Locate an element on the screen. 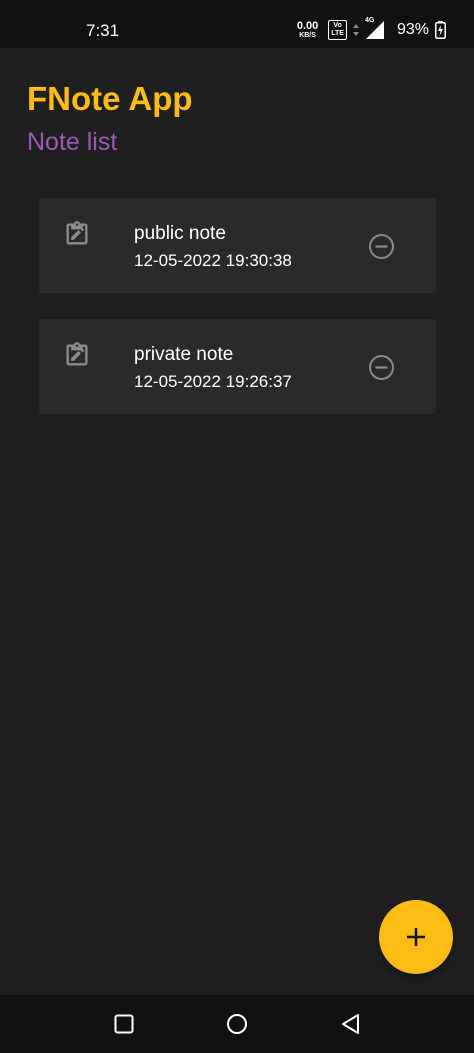  network-speed-unit: KB/S is located at coordinates (307, 35).